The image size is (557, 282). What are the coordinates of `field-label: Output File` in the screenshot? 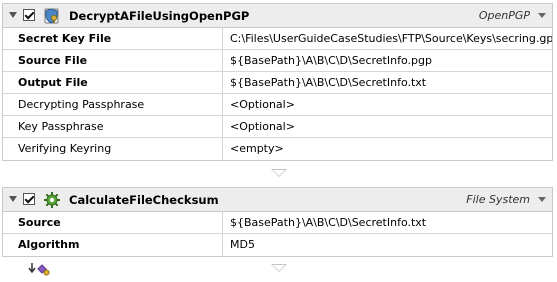 It's located at (113, 82).